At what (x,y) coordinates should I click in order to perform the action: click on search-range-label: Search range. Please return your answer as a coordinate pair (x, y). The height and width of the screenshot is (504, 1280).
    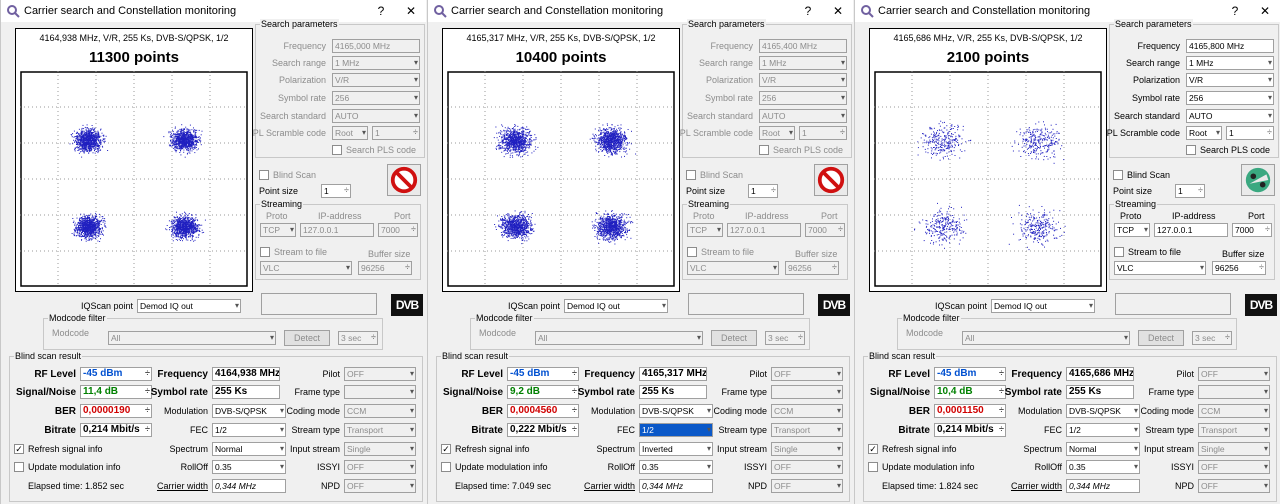
    Looking at the image, I should click on (298, 63).